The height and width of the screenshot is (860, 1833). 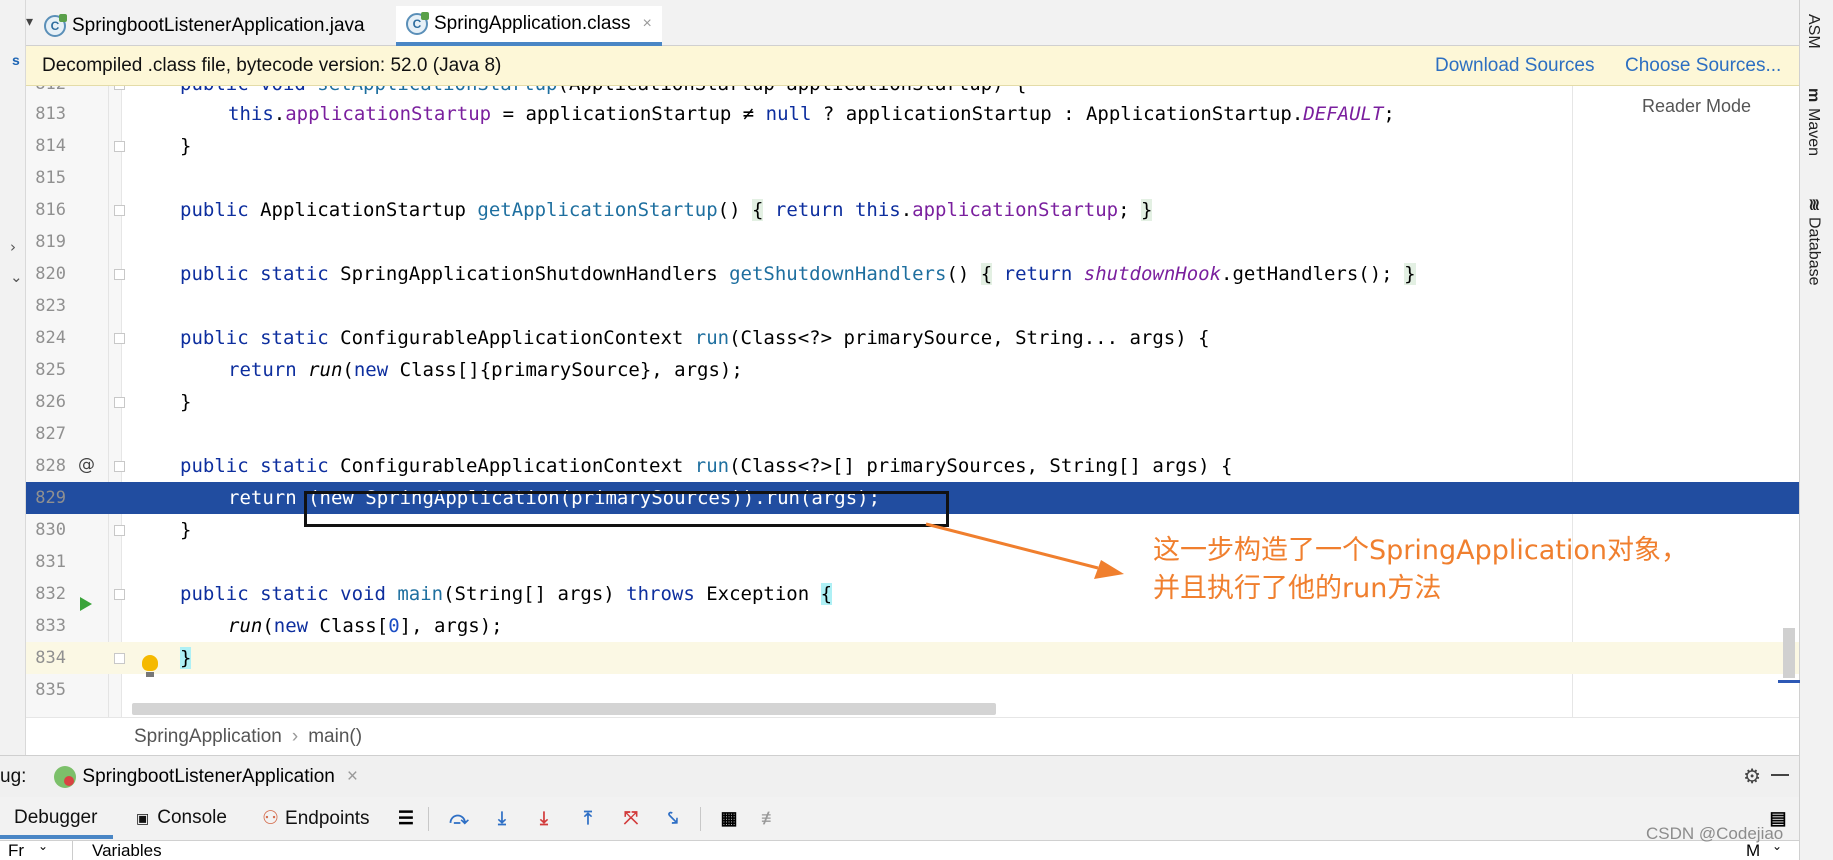 I want to click on variables-label: Variables, so click(x=127, y=850).